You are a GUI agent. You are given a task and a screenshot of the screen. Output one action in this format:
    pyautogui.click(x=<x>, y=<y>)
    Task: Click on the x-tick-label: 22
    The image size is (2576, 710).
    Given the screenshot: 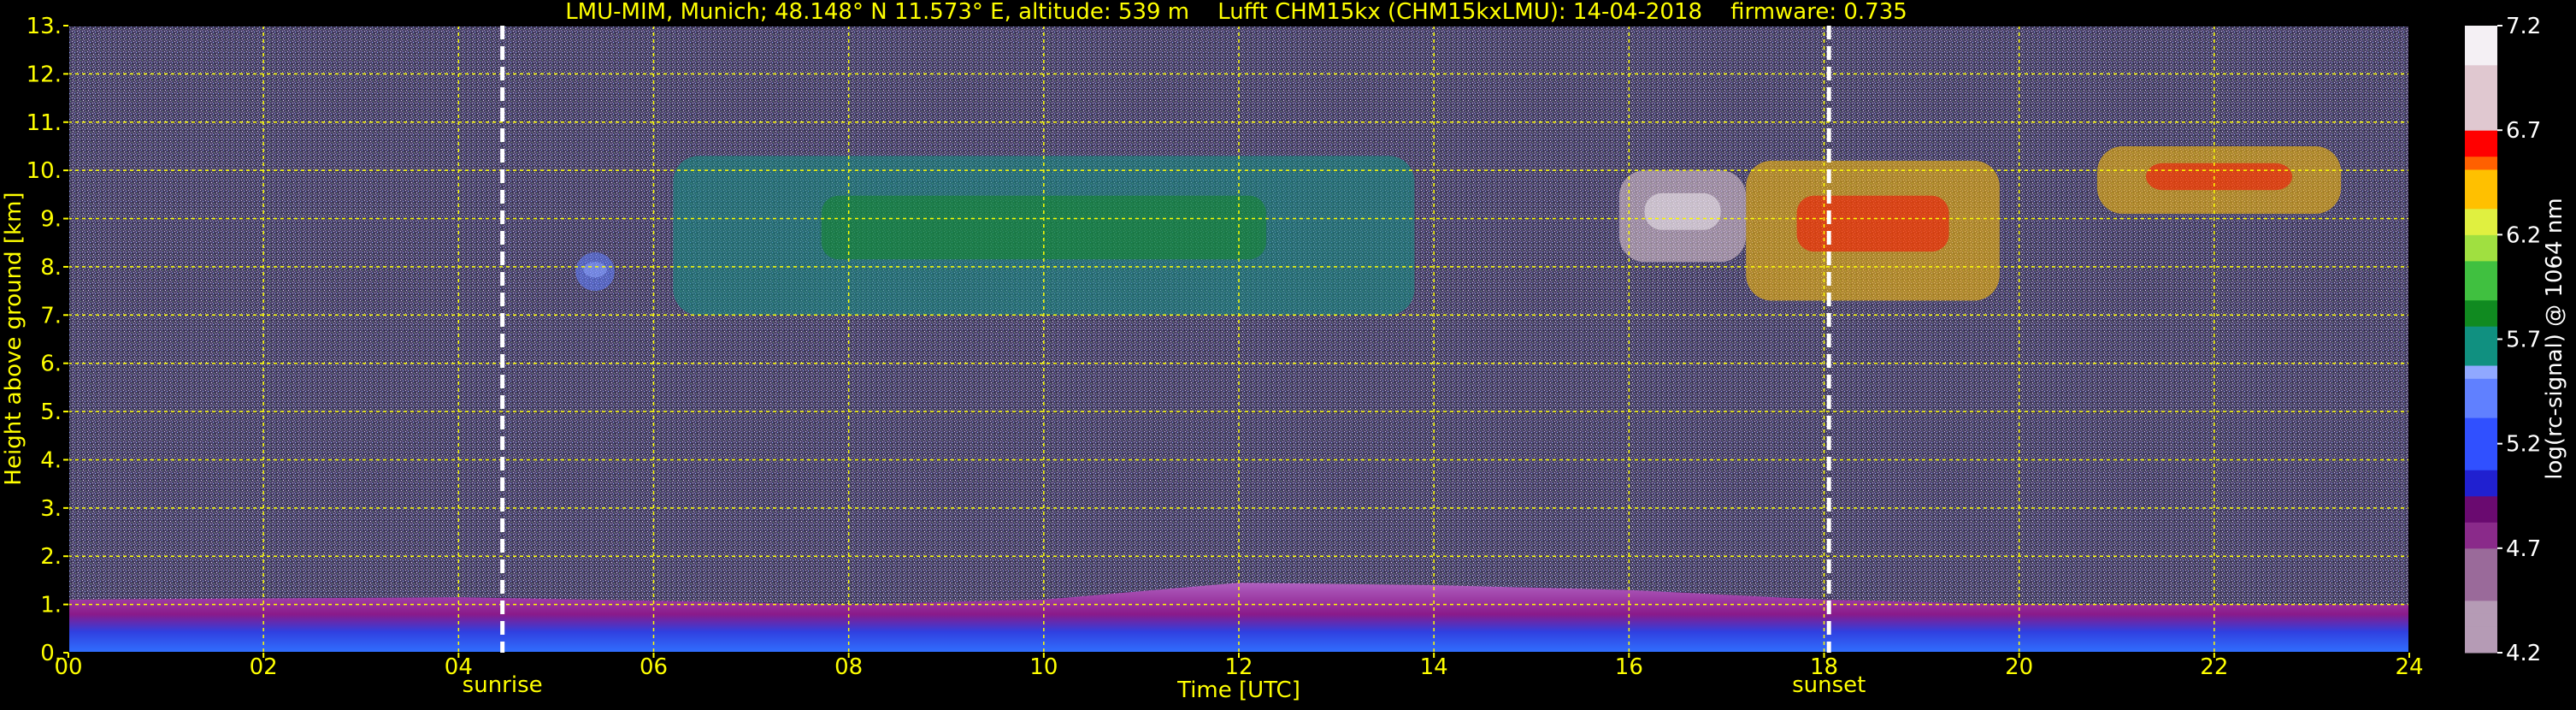 What is the action you would take?
    pyautogui.click(x=2214, y=667)
    